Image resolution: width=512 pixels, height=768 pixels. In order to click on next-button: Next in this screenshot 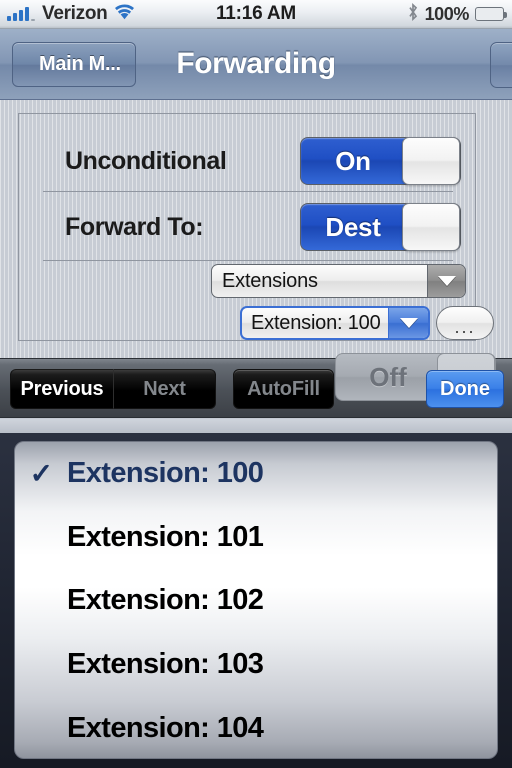, I will do `click(164, 389)`.